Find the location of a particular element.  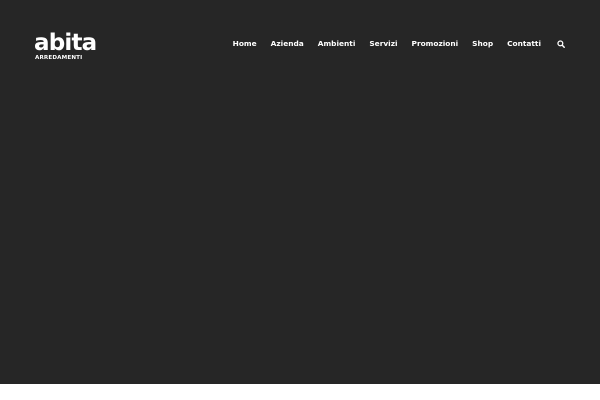

logo-tagline: ARREDAMENTI is located at coordinates (59, 58).